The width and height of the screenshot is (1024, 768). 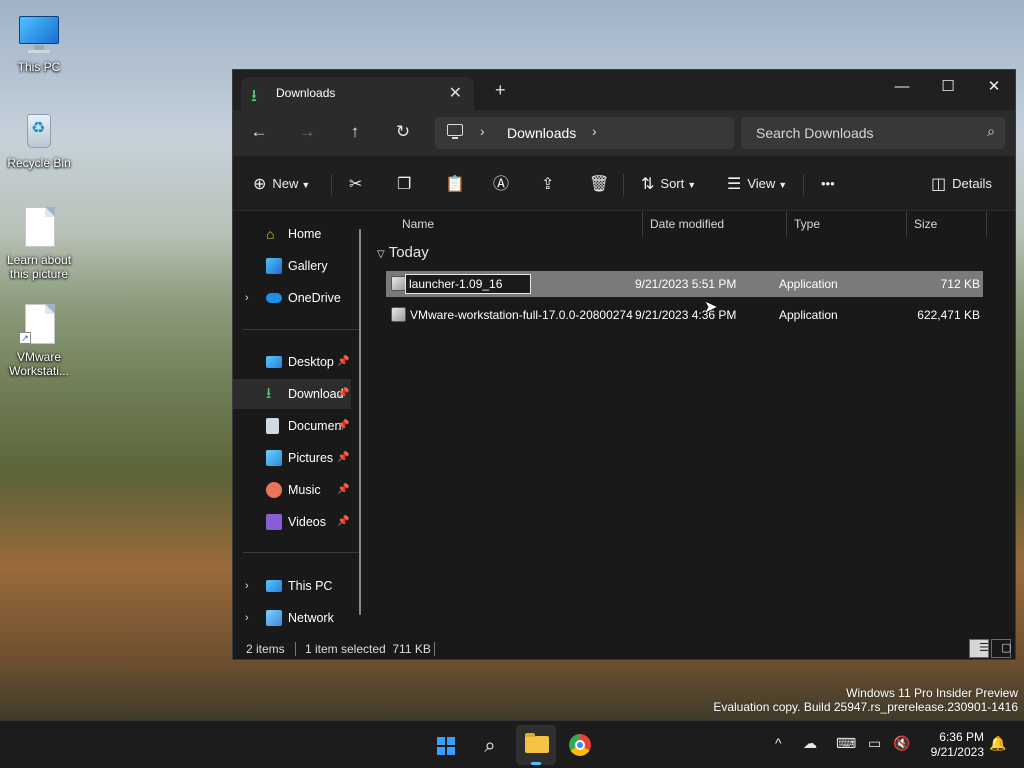 What do you see at coordinates (504, 184) in the screenshot?
I see `rename-button: Ⓐ` at bounding box center [504, 184].